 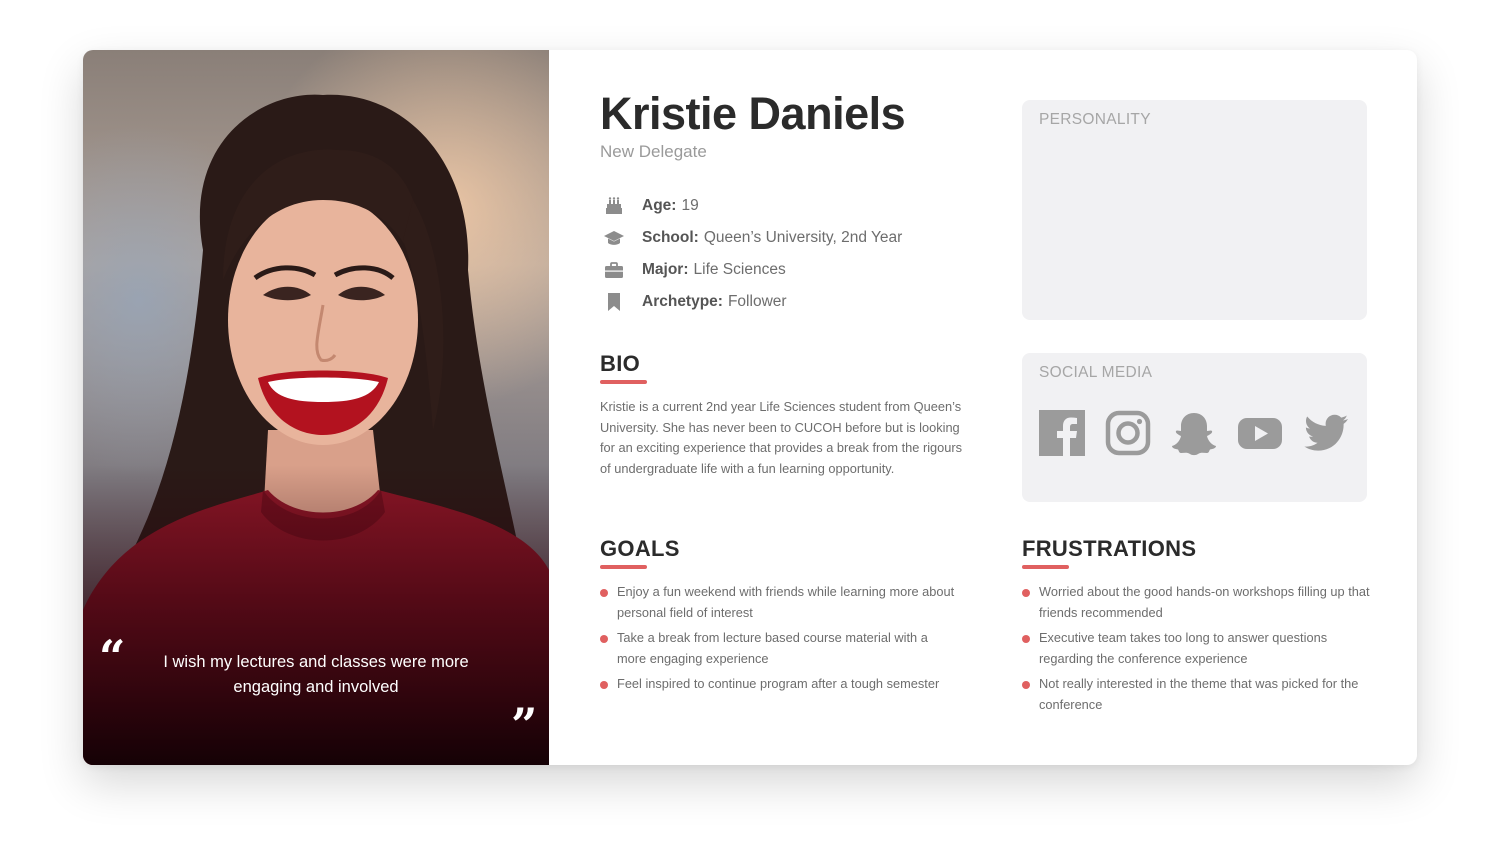 What do you see at coordinates (623, 382) in the screenshot?
I see `bio-underline` at bounding box center [623, 382].